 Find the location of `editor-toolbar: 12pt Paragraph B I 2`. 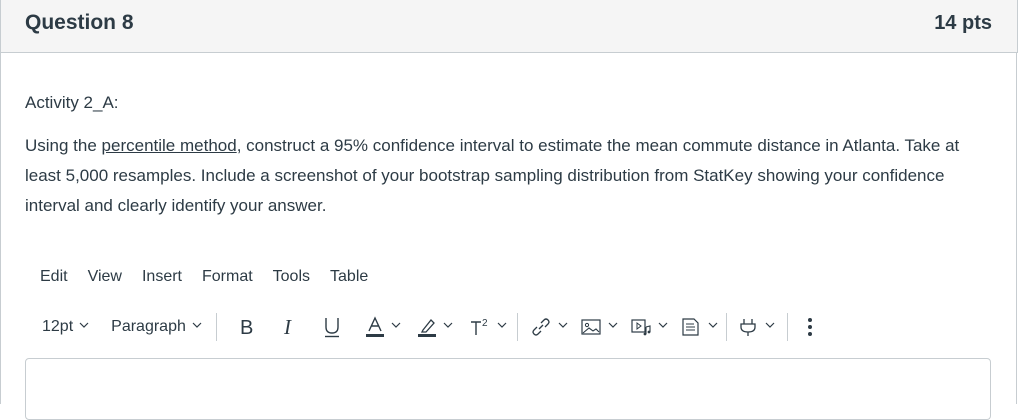

editor-toolbar: 12pt Paragraph B I 2 is located at coordinates (422, 327).